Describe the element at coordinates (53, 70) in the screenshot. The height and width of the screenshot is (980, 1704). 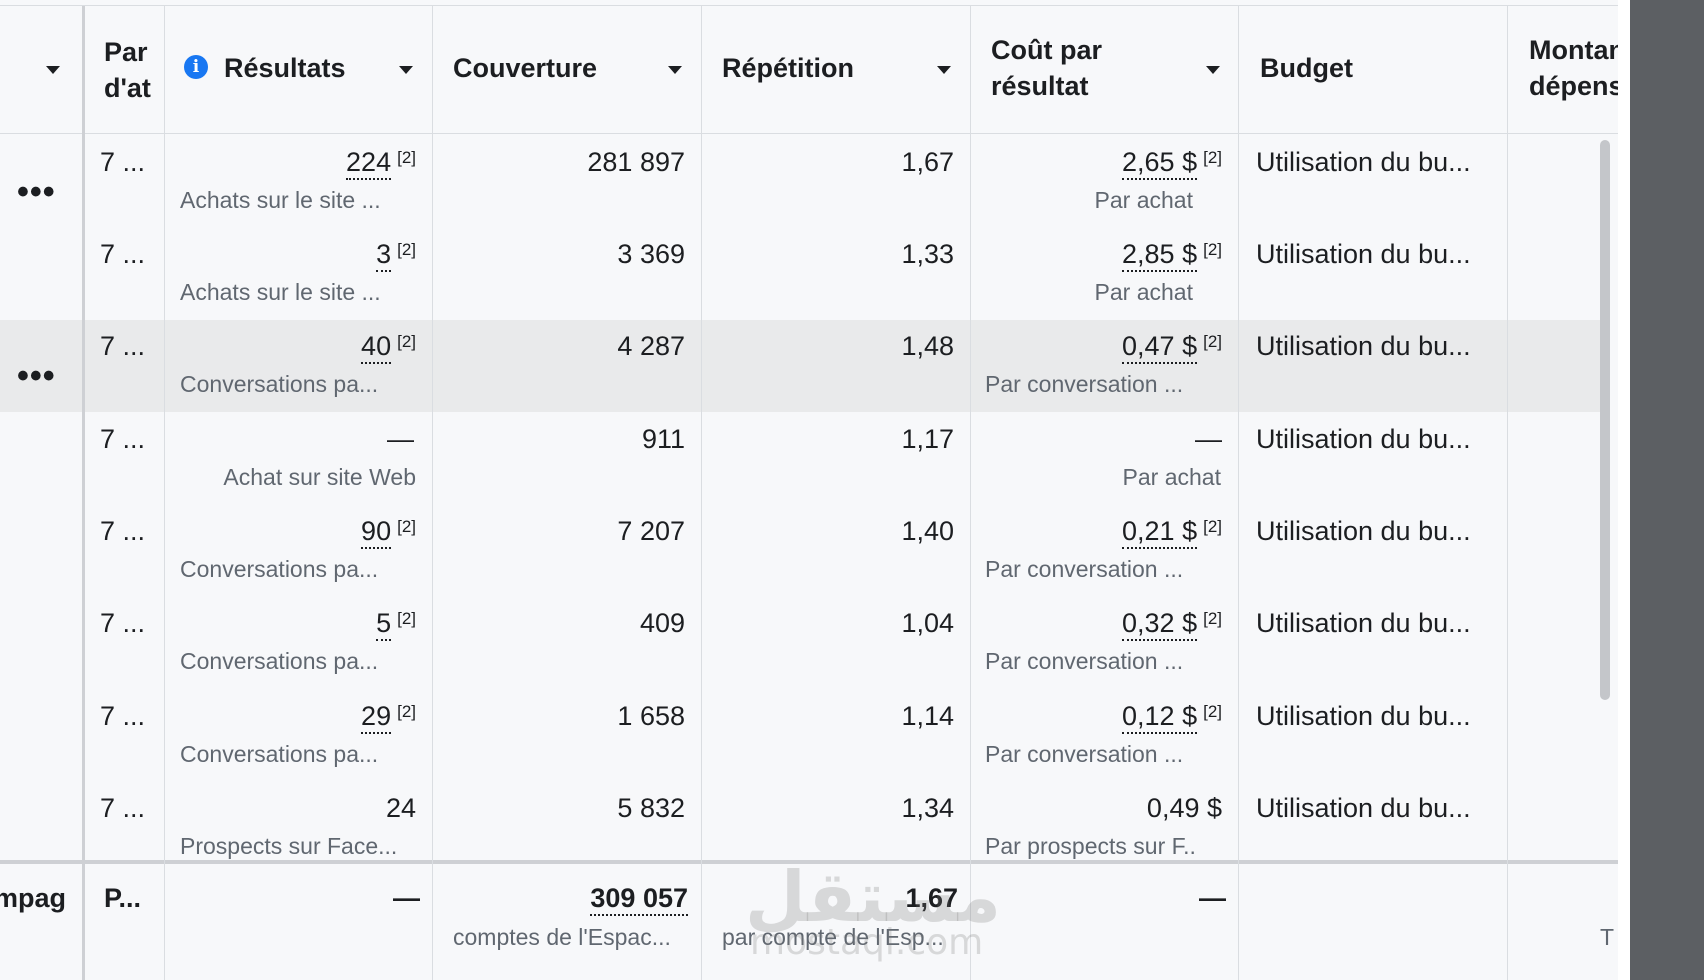
I see `col0-sort-caret-icon` at that location.